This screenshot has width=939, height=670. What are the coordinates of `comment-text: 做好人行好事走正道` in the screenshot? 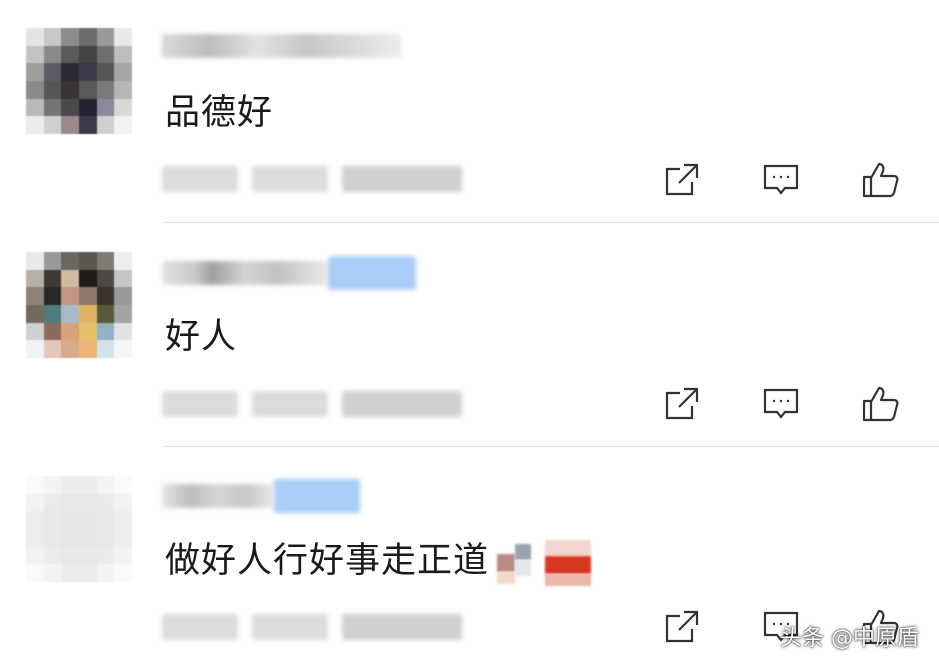 It's located at (384, 561).